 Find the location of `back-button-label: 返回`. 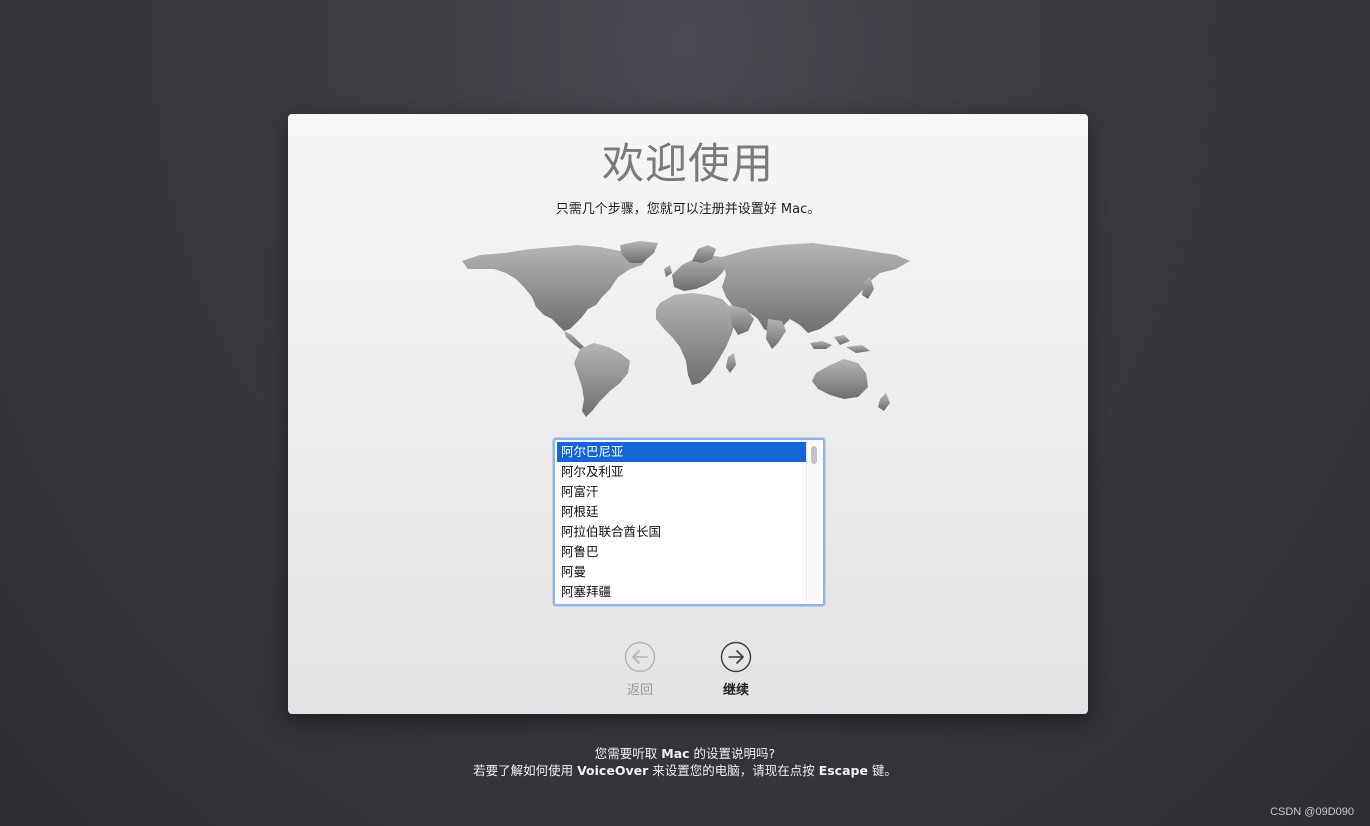

back-button-label: 返回 is located at coordinates (639, 690).